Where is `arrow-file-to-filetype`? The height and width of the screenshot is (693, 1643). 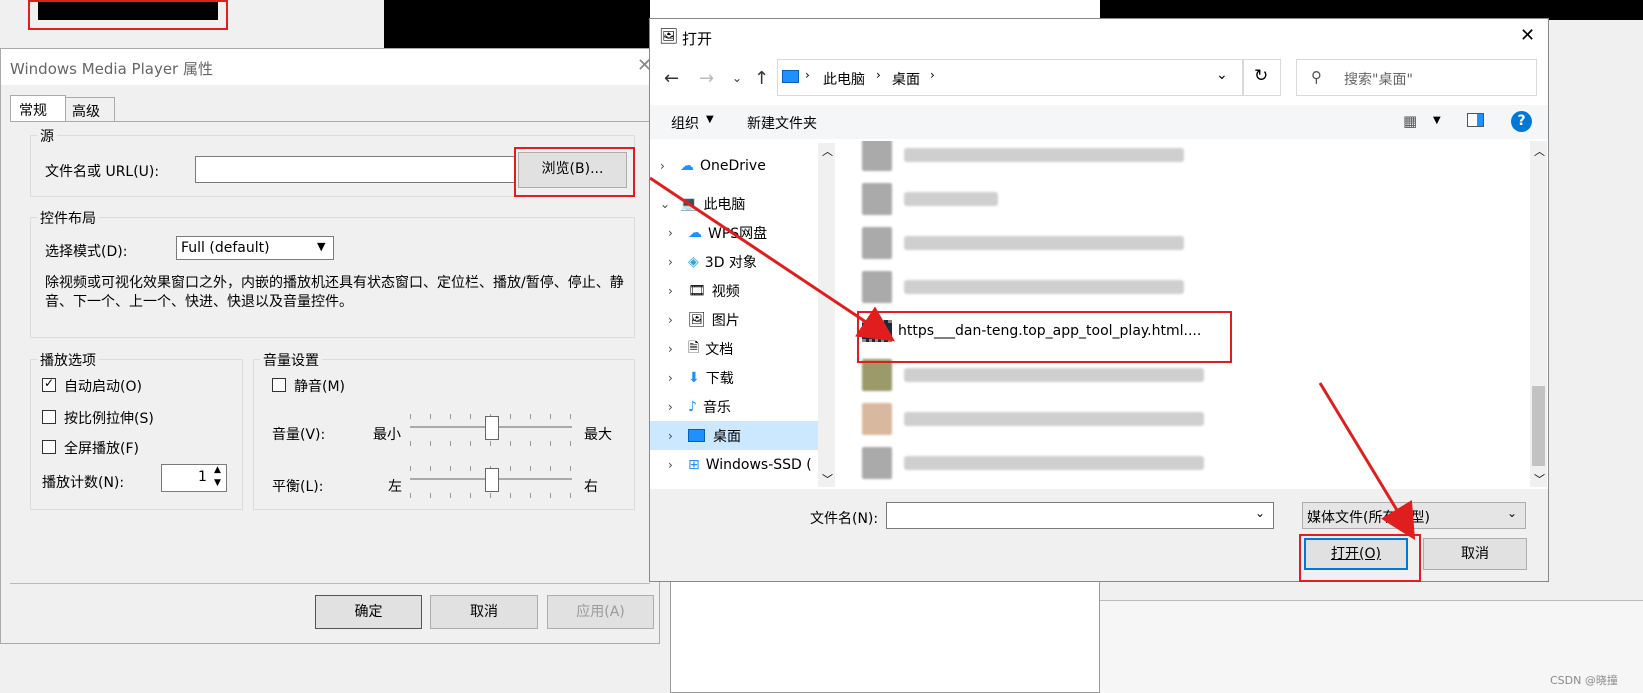 arrow-file-to-filetype is located at coordinates (1367, 461).